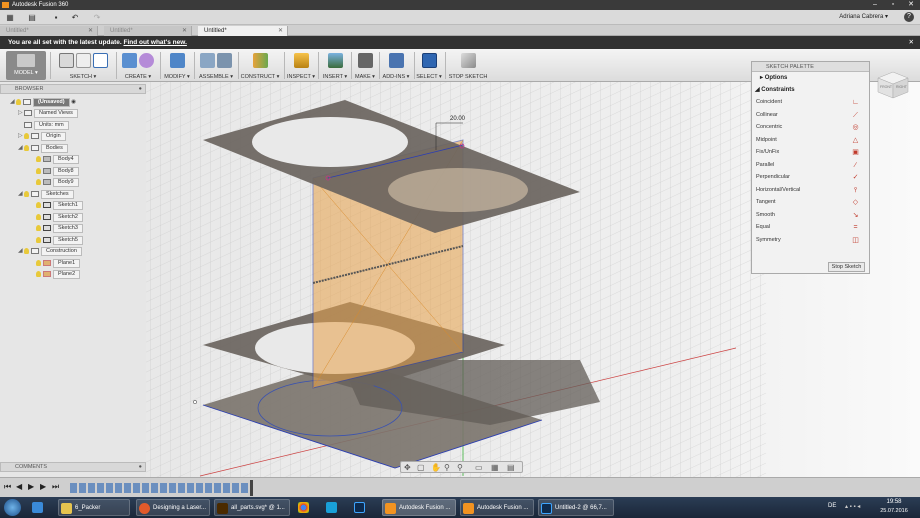 This screenshot has width=920, height=518. What do you see at coordinates (46, 194) in the screenshot?
I see `tree-folder-sketches: ◢ Sketches` at bounding box center [46, 194].